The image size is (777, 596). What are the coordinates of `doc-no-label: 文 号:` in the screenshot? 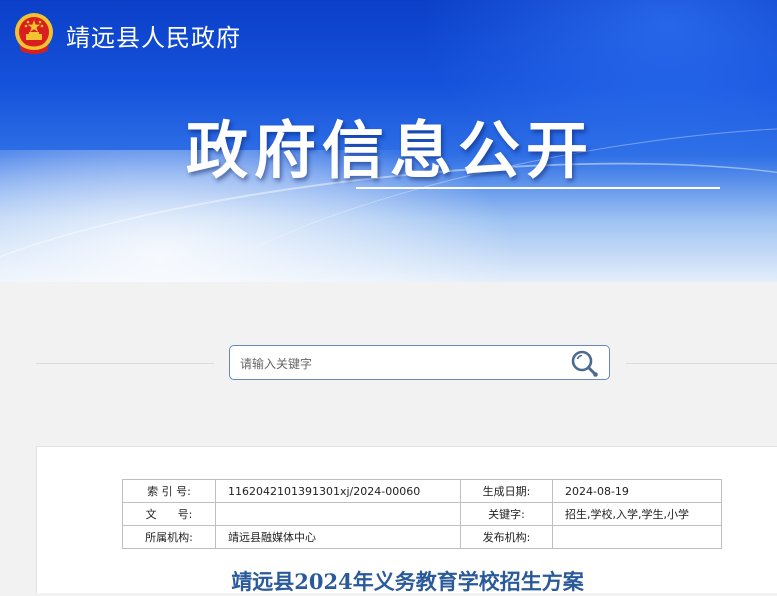 It's located at (169, 514).